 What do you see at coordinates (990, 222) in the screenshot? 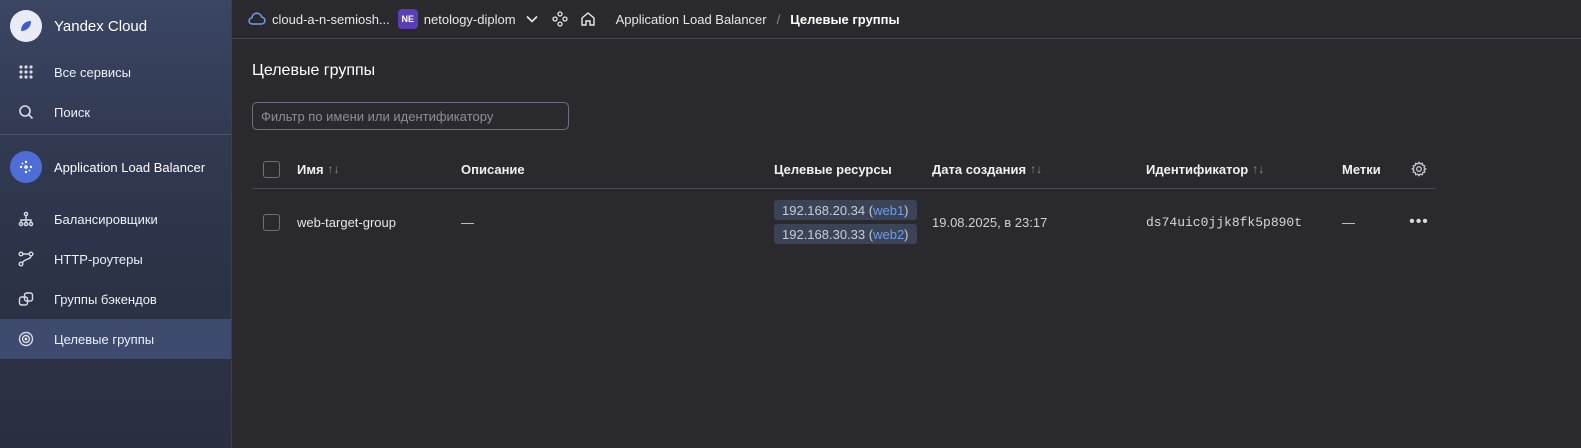
I see `row-created: 19.08.2025, в 23:17` at bounding box center [990, 222].